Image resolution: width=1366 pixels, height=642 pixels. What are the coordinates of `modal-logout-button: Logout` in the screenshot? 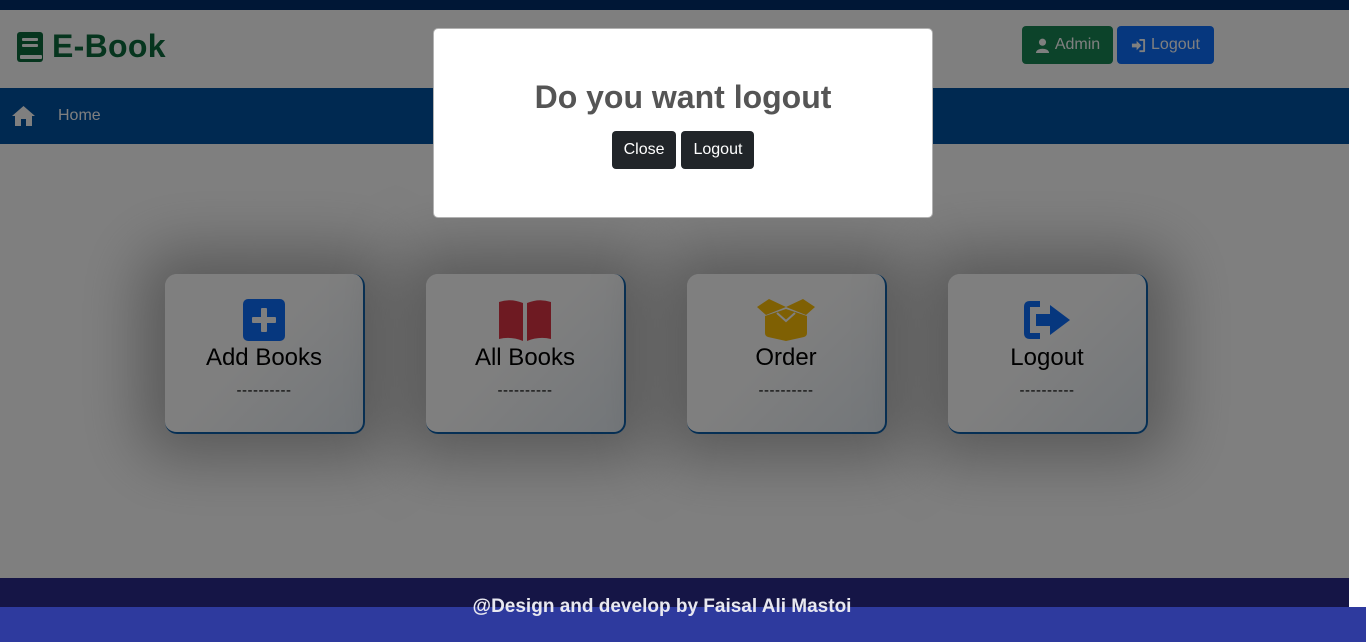 It's located at (718, 150).